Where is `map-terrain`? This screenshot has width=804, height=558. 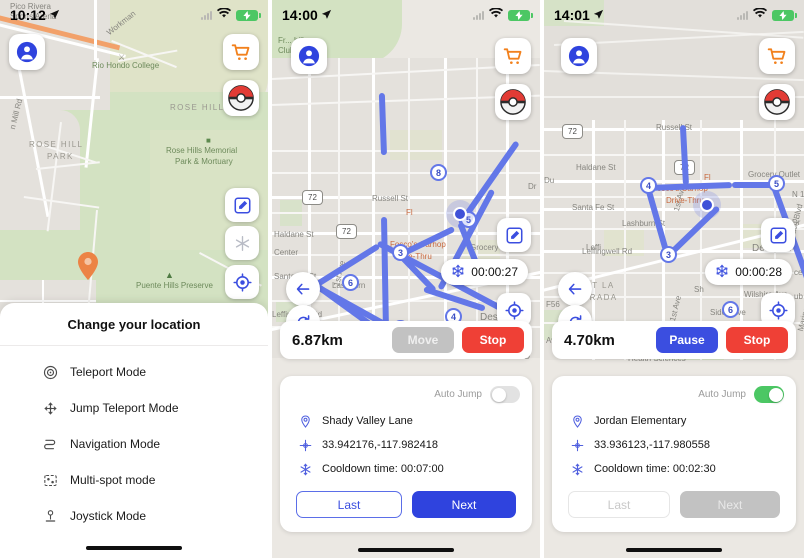
map-terrain is located at coordinates (416, 145).